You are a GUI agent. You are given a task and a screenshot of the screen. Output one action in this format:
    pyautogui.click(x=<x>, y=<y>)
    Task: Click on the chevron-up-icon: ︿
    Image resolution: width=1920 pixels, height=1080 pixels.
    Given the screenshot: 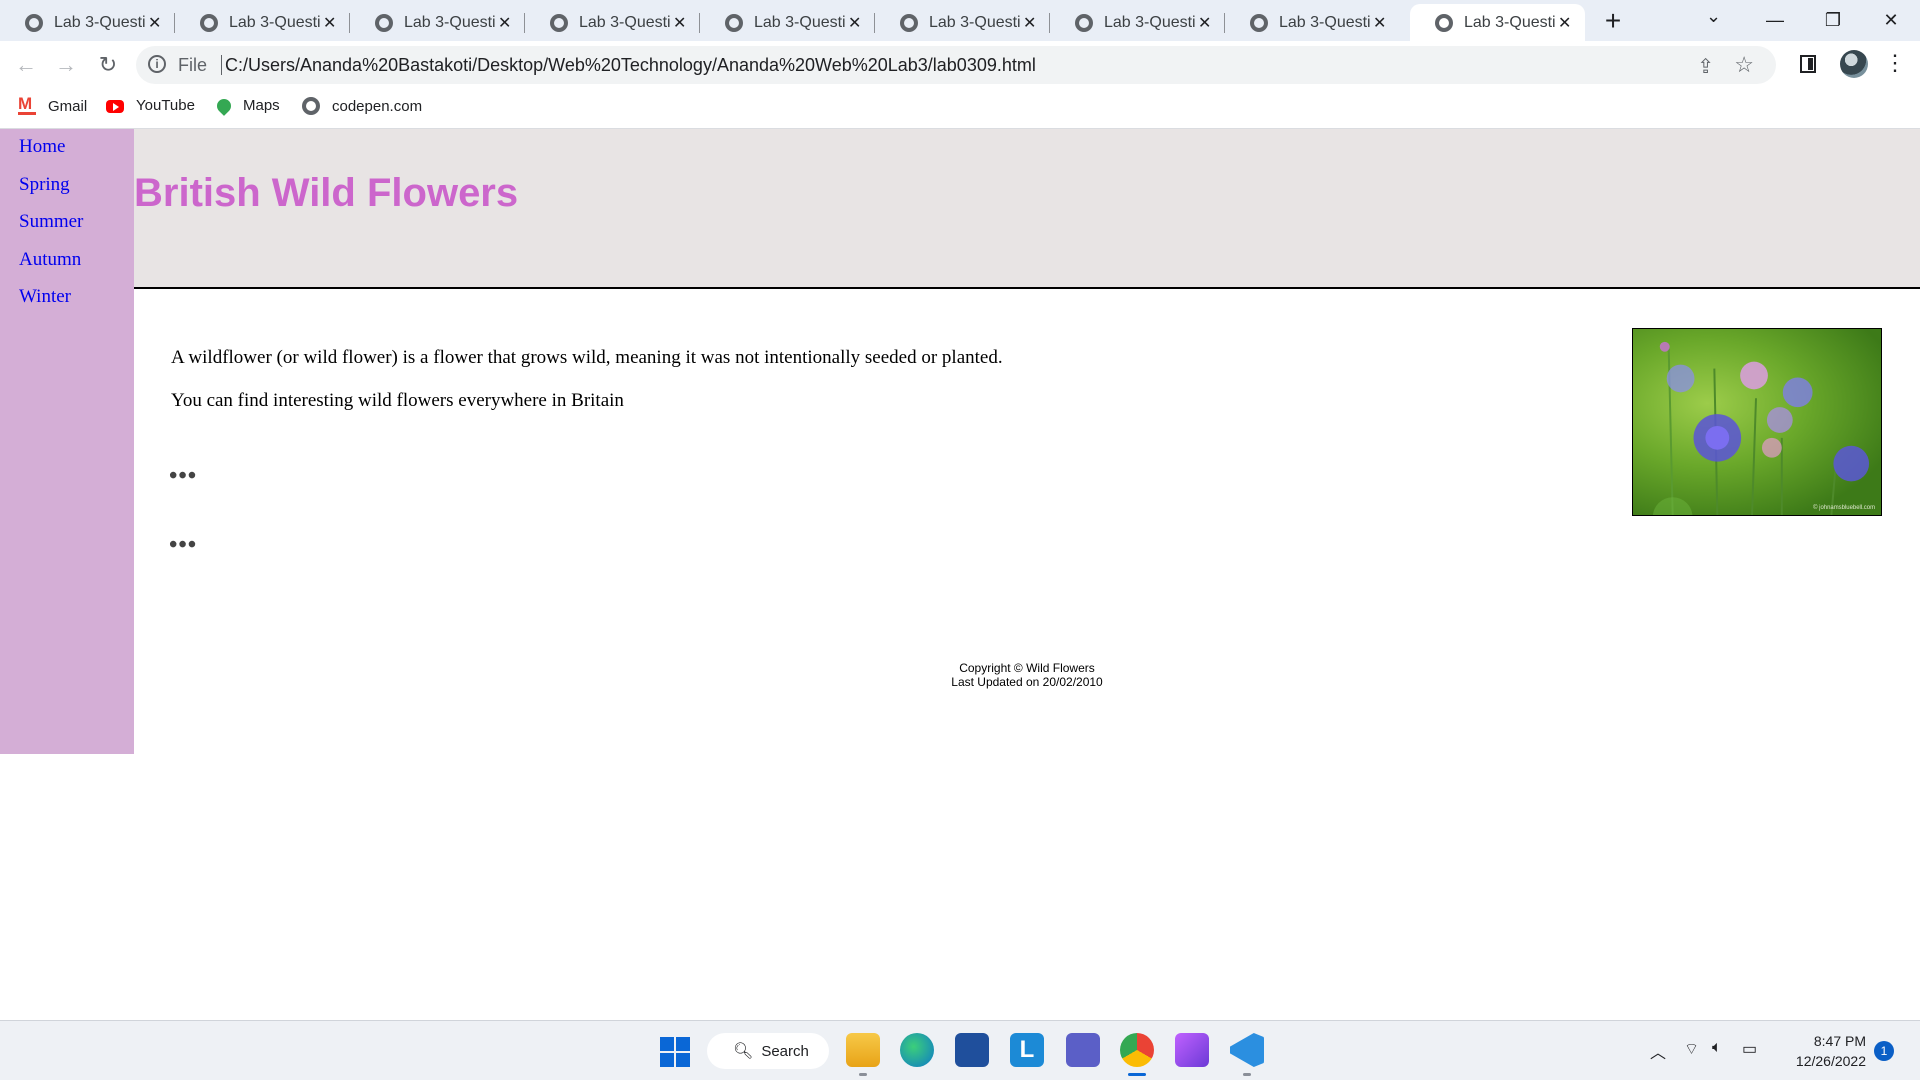 What is the action you would take?
    pyautogui.click(x=1658, y=1051)
    